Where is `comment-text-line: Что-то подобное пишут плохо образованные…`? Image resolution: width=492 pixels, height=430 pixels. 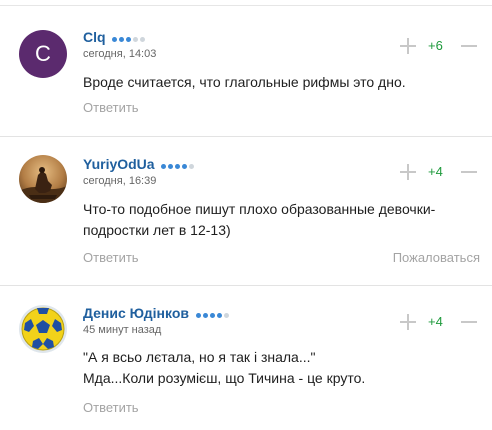 comment-text-line: Что-то подобное пишут плохо образованные… is located at coordinates (259, 209).